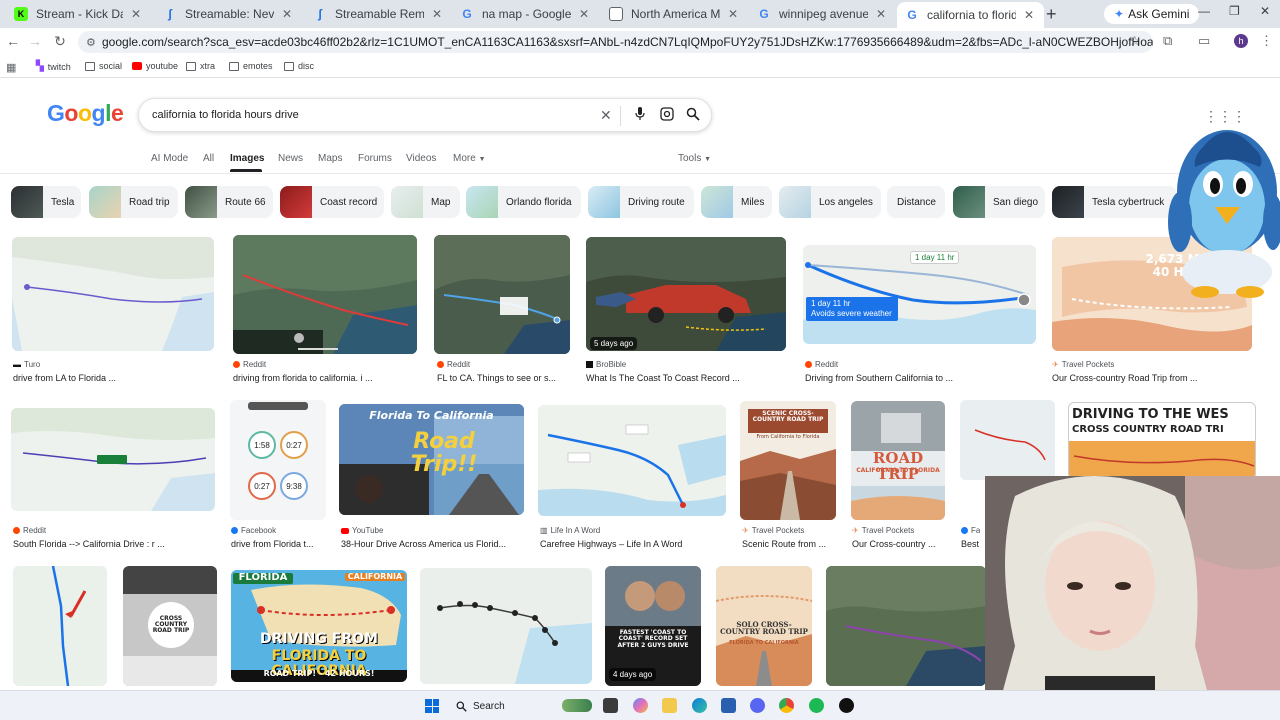 The width and height of the screenshot is (1280, 720). Describe the element at coordinates (694, 158) in the screenshot. I see `tab-tools: Tools ▼` at that location.